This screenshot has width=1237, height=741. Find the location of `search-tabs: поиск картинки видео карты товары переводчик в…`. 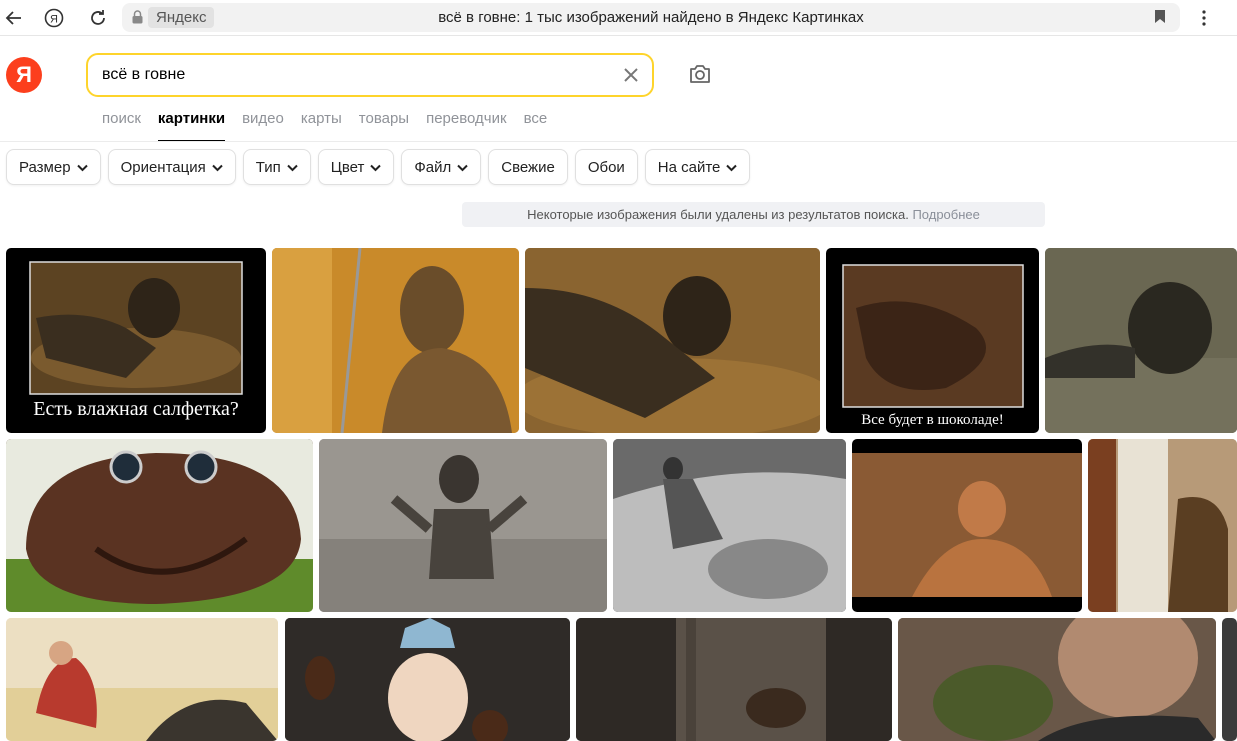

search-tabs: поиск картинки видео карты товары переводчик в… is located at coordinates (333, 126).